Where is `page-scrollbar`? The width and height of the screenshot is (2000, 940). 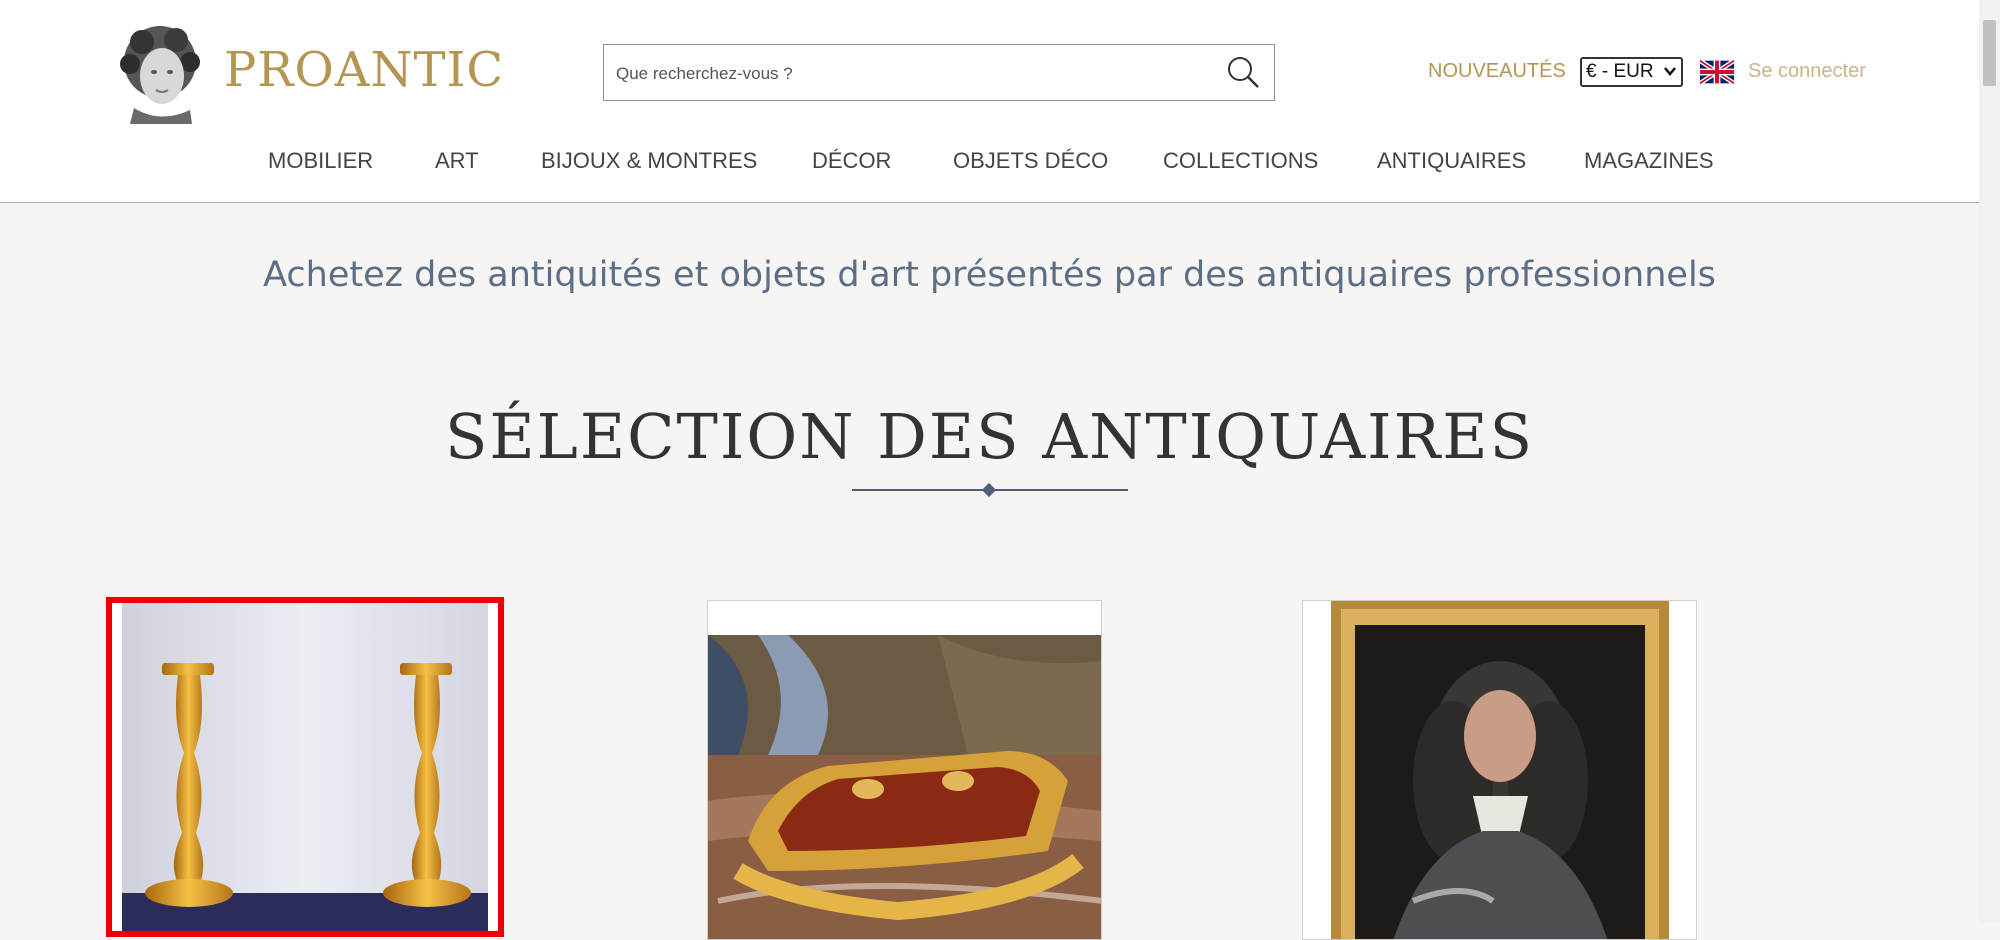 page-scrollbar is located at coordinates (1989, 461).